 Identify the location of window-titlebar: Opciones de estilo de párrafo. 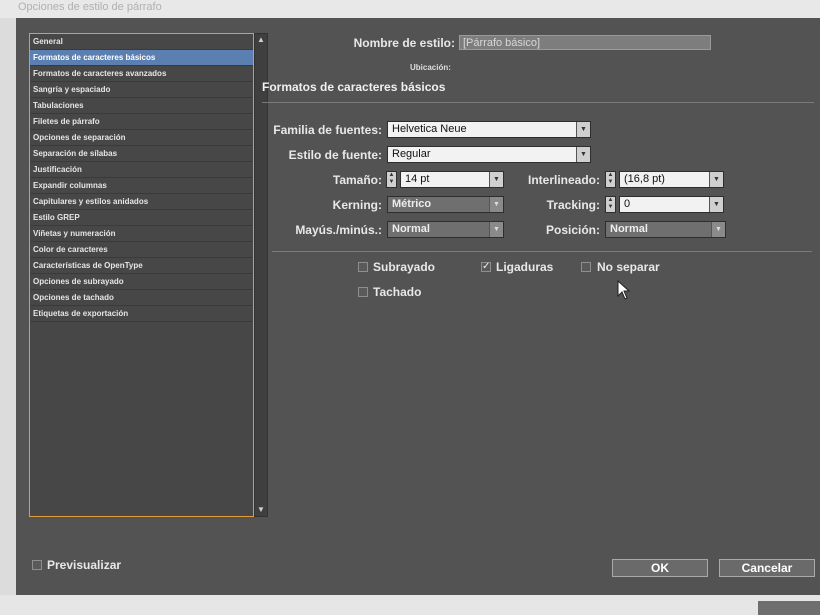
(410, 9).